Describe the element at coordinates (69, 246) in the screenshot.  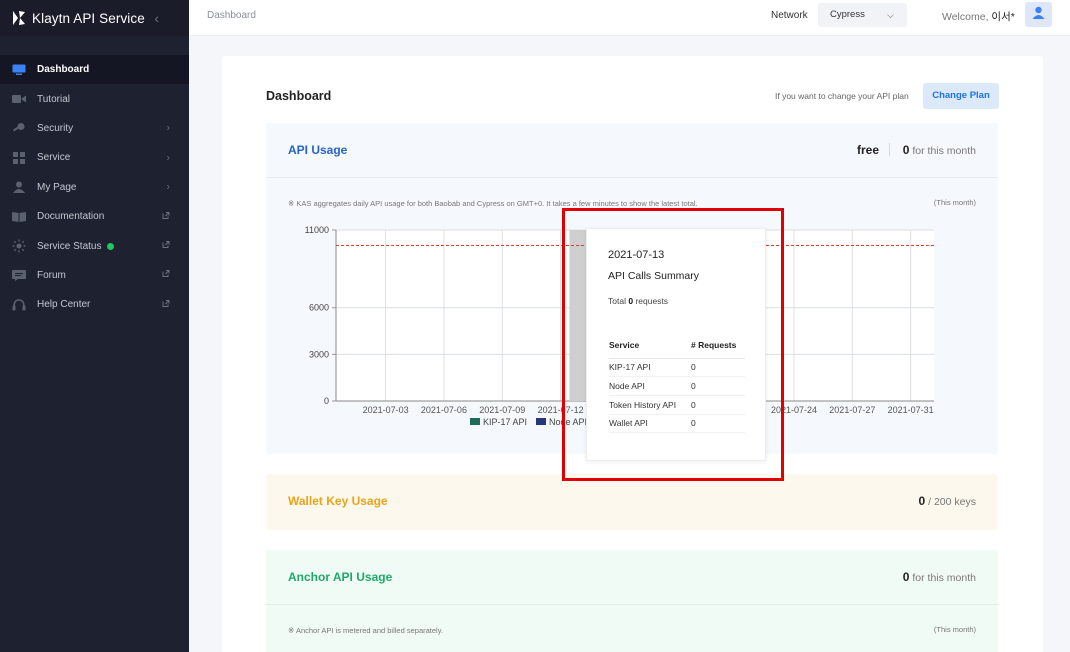
I see `sidebar-item-label: Service Status` at that location.